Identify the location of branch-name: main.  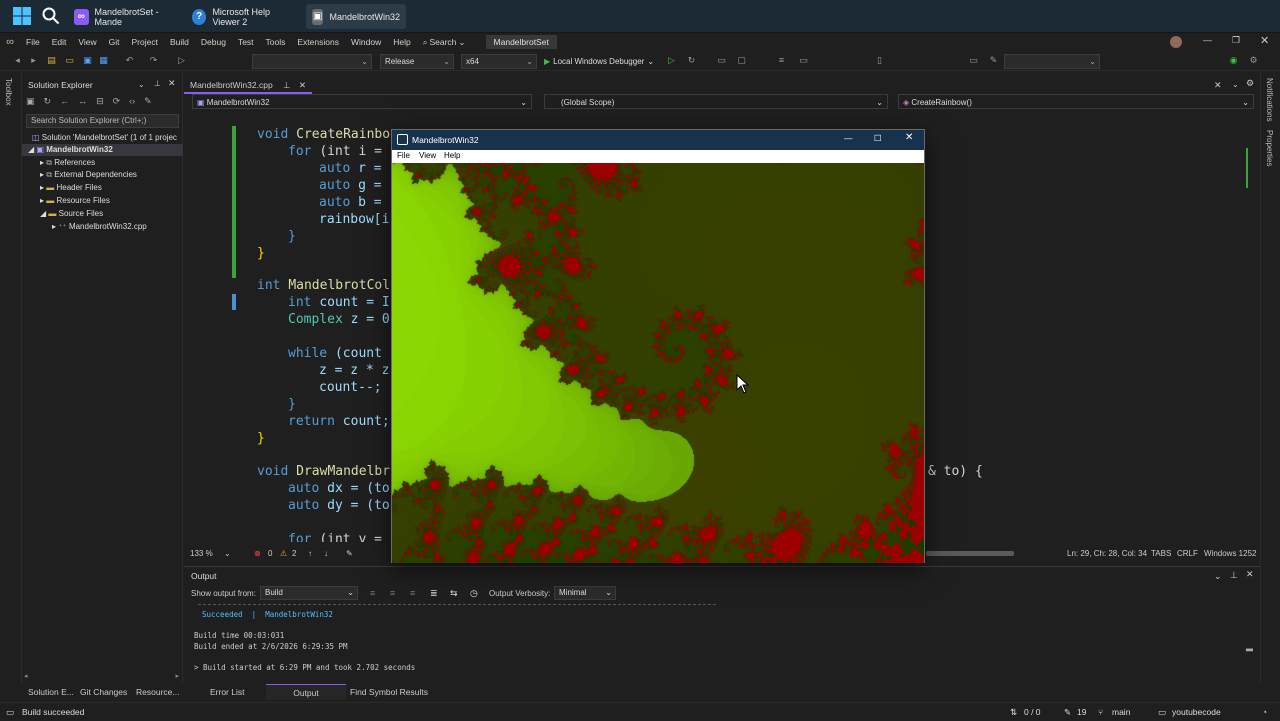
(1121, 712).